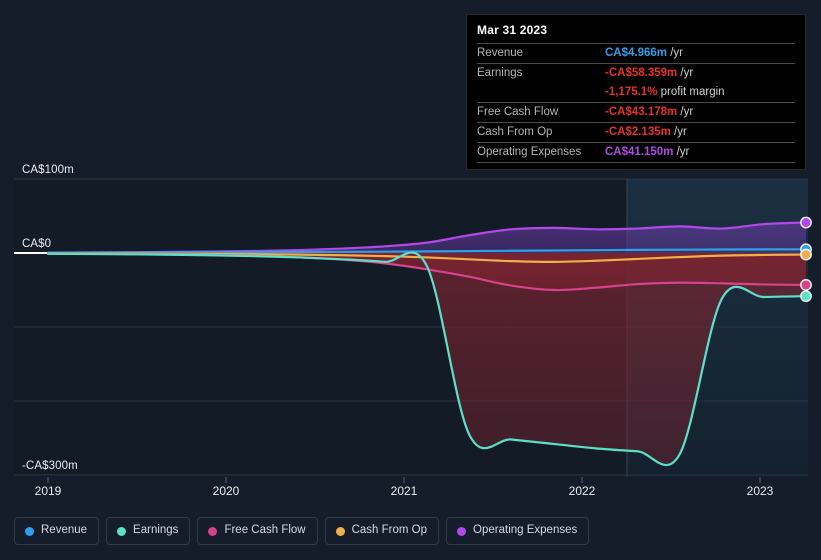 The image size is (821, 560). What do you see at coordinates (37, 244) in the screenshot?
I see `y-axis-label: CA$0` at bounding box center [37, 244].